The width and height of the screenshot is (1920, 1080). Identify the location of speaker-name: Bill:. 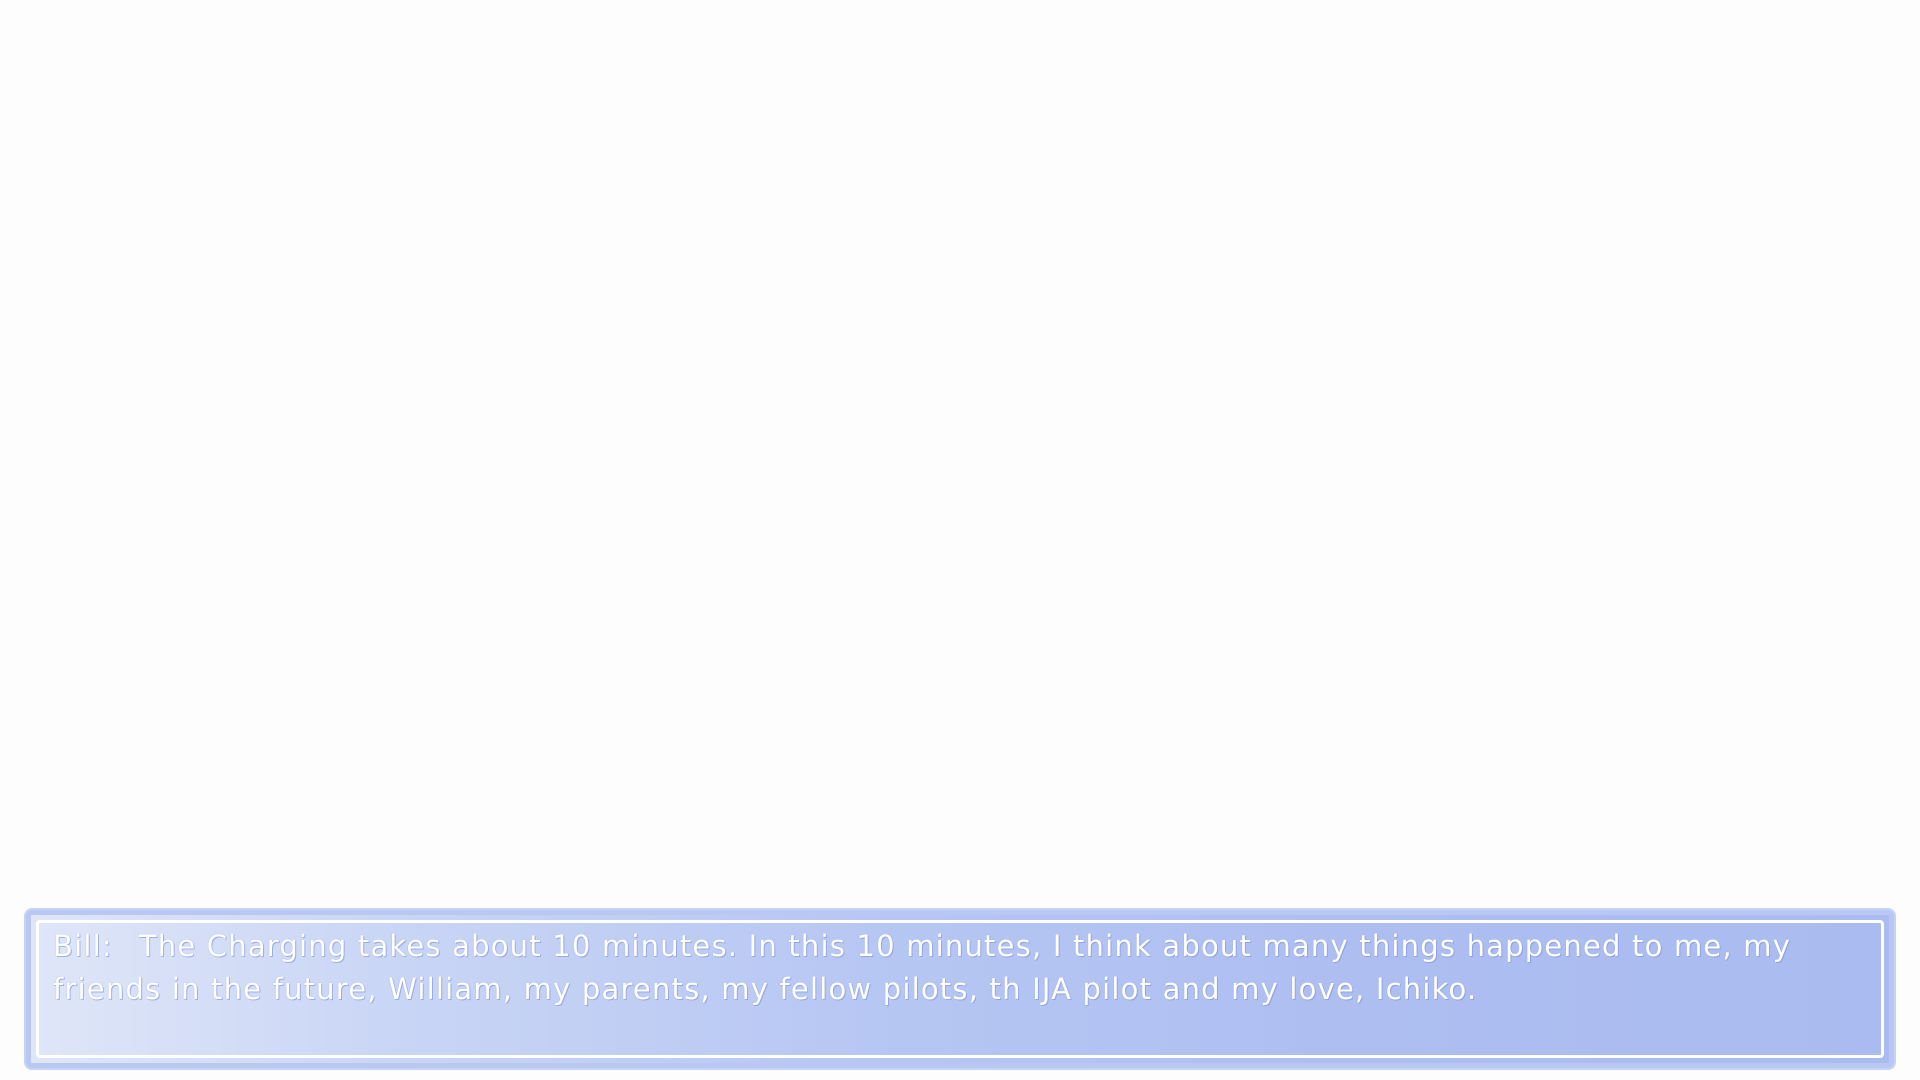
(83, 946).